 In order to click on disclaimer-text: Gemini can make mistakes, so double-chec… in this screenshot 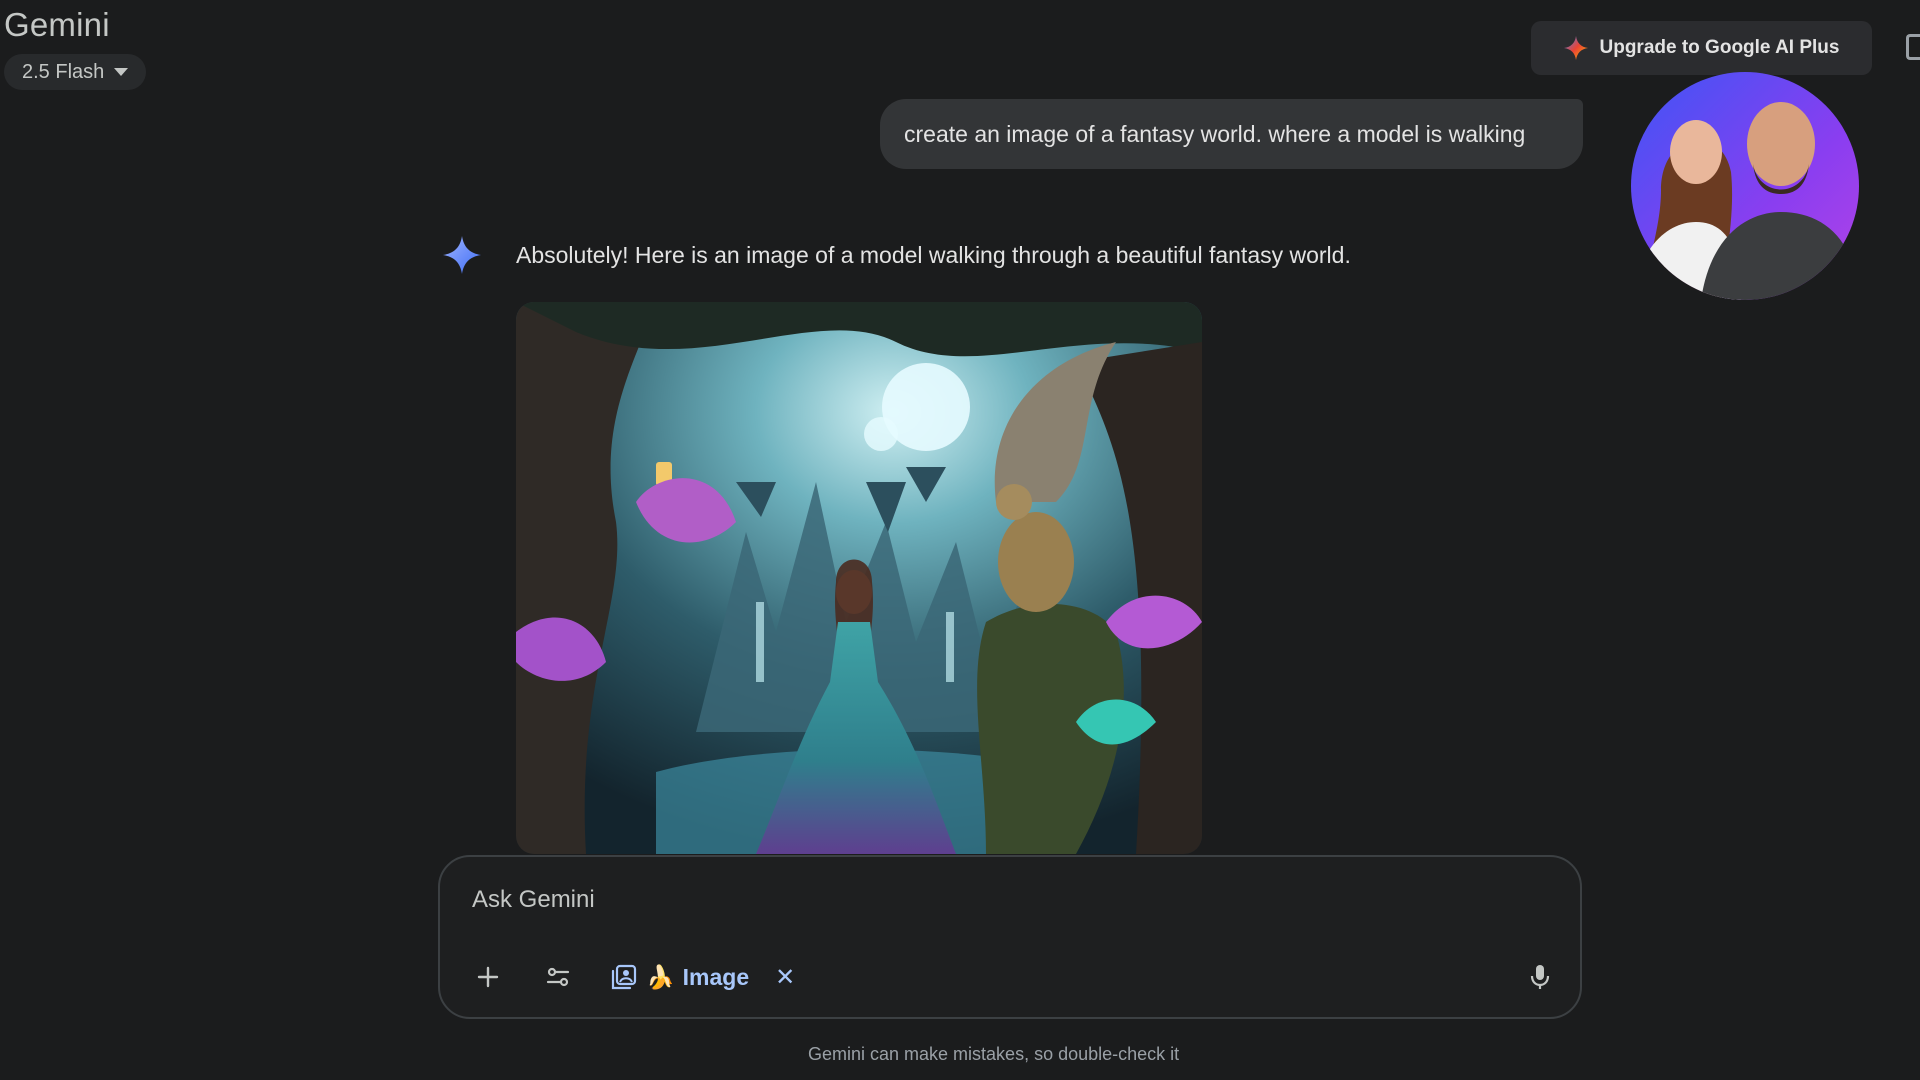, I will do `click(994, 1054)`.